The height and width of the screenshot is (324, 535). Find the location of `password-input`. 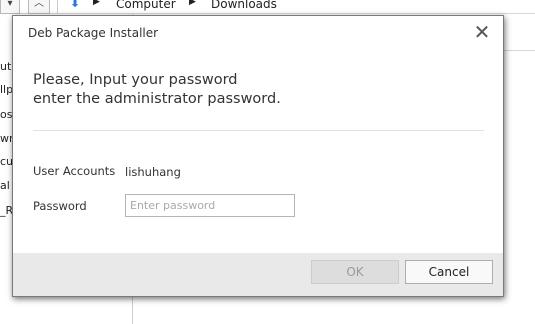

password-input is located at coordinates (210, 205).